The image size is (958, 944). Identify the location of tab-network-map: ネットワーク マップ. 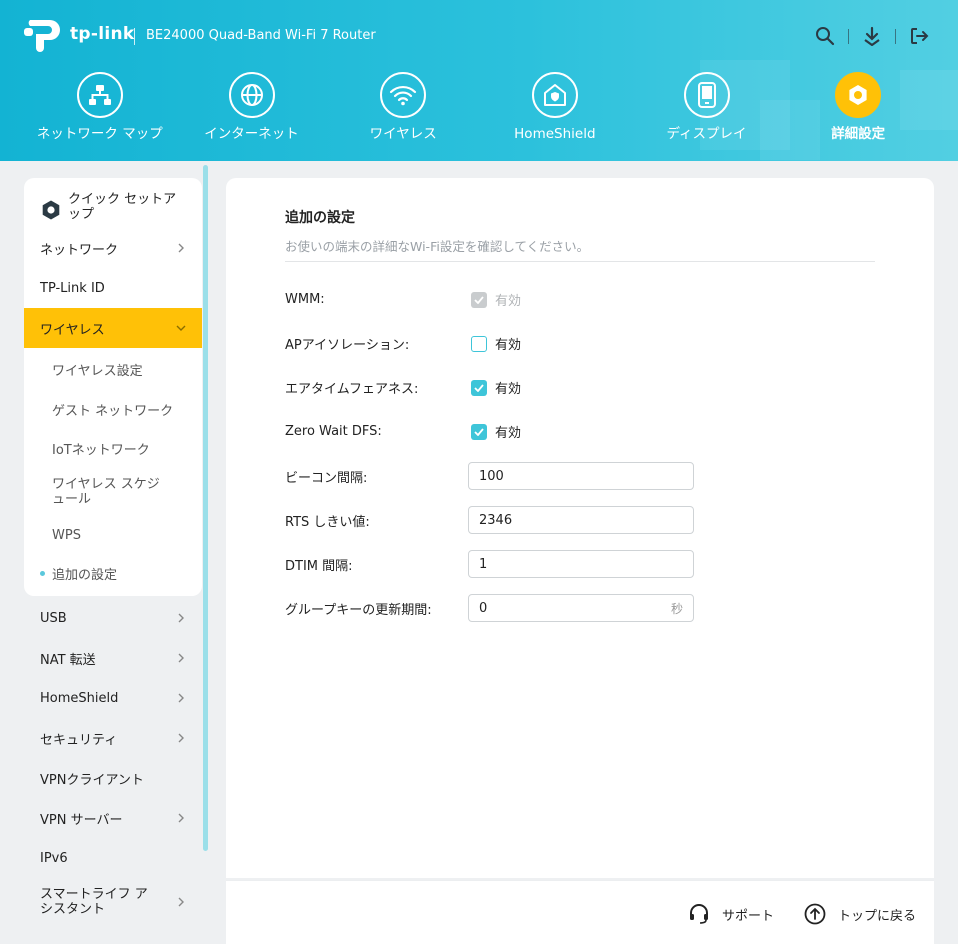
(100, 107).